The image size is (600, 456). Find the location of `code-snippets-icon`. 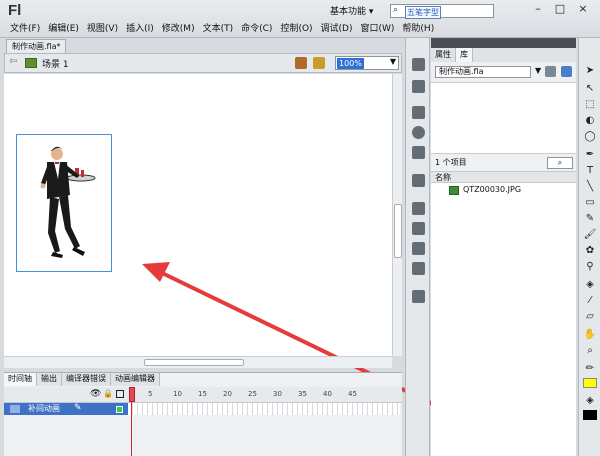

code-snippets-icon is located at coordinates (418, 180).